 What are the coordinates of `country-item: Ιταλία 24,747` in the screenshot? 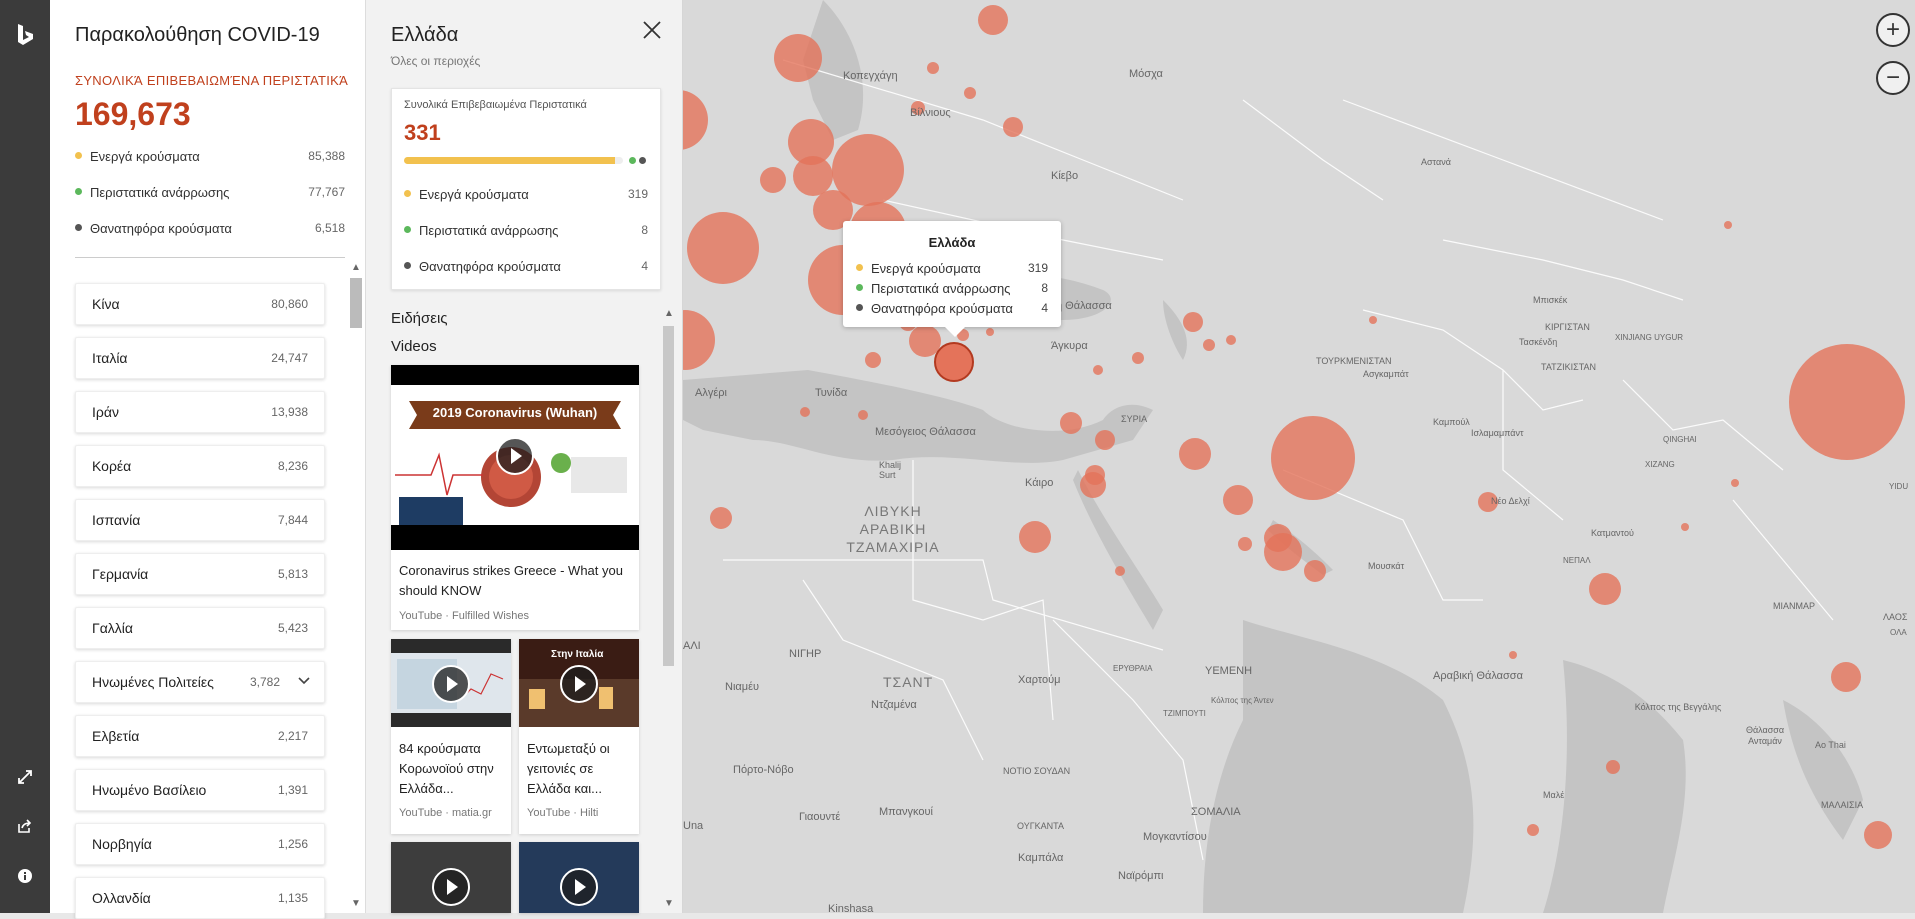 It's located at (200, 358).